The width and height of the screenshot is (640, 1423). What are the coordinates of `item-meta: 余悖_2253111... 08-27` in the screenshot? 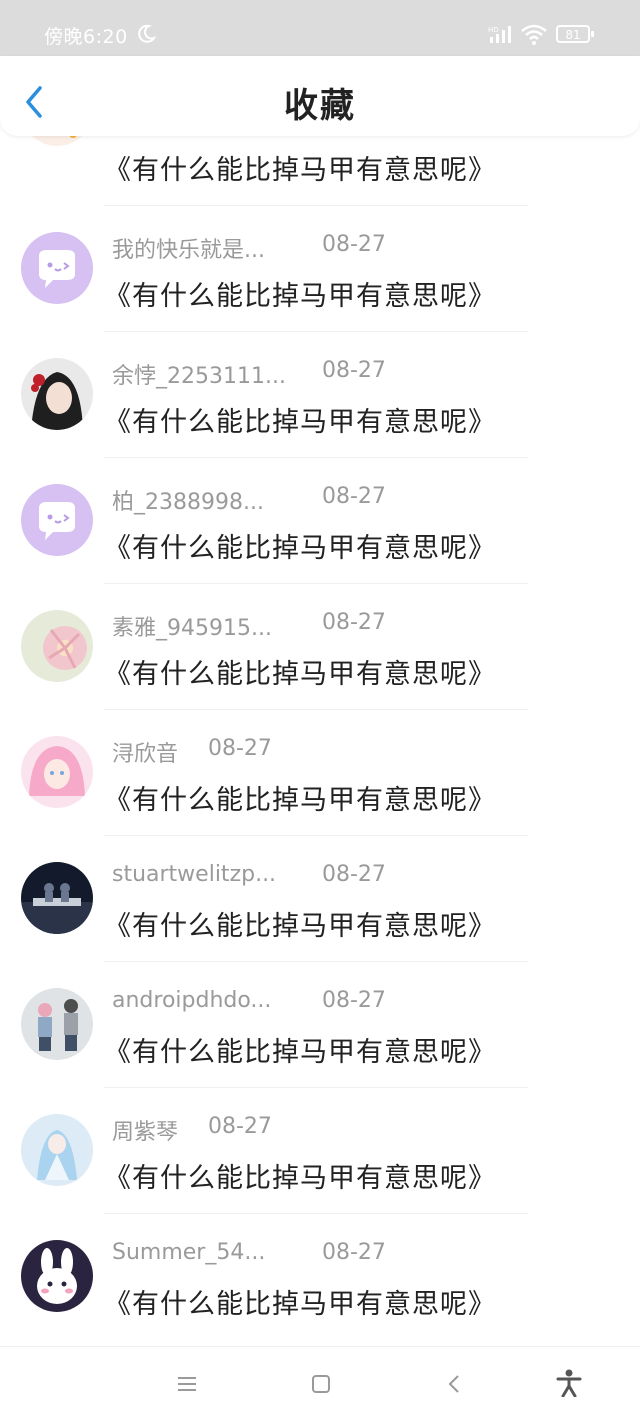 It's located at (249, 374).